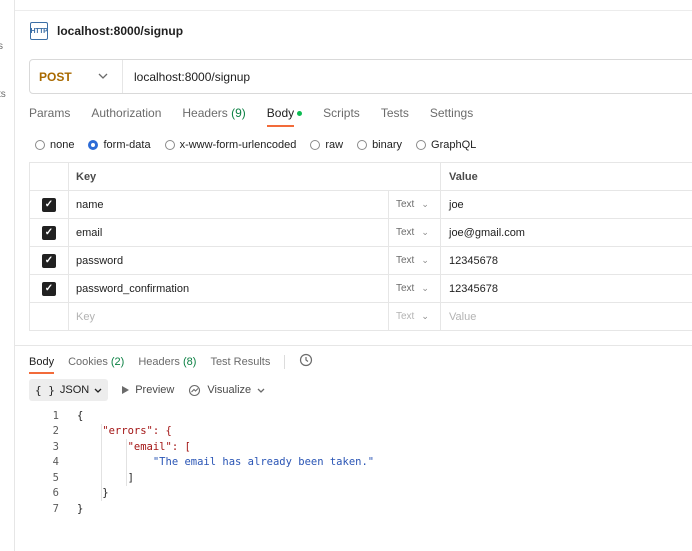 The image size is (692, 551). Describe the element at coordinates (300, 114) in the screenshot. I see `status-dot` at that location.